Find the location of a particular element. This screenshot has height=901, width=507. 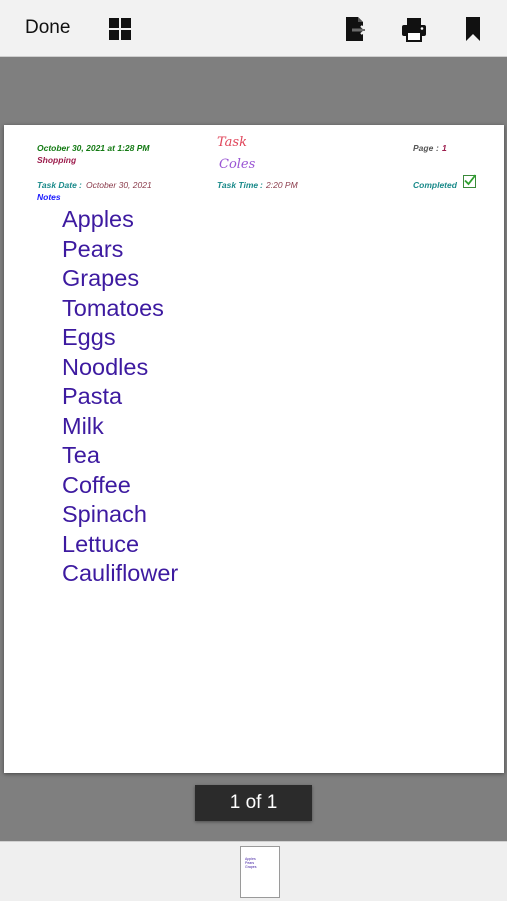

done-button: Done is located at coordinates (47, 28).